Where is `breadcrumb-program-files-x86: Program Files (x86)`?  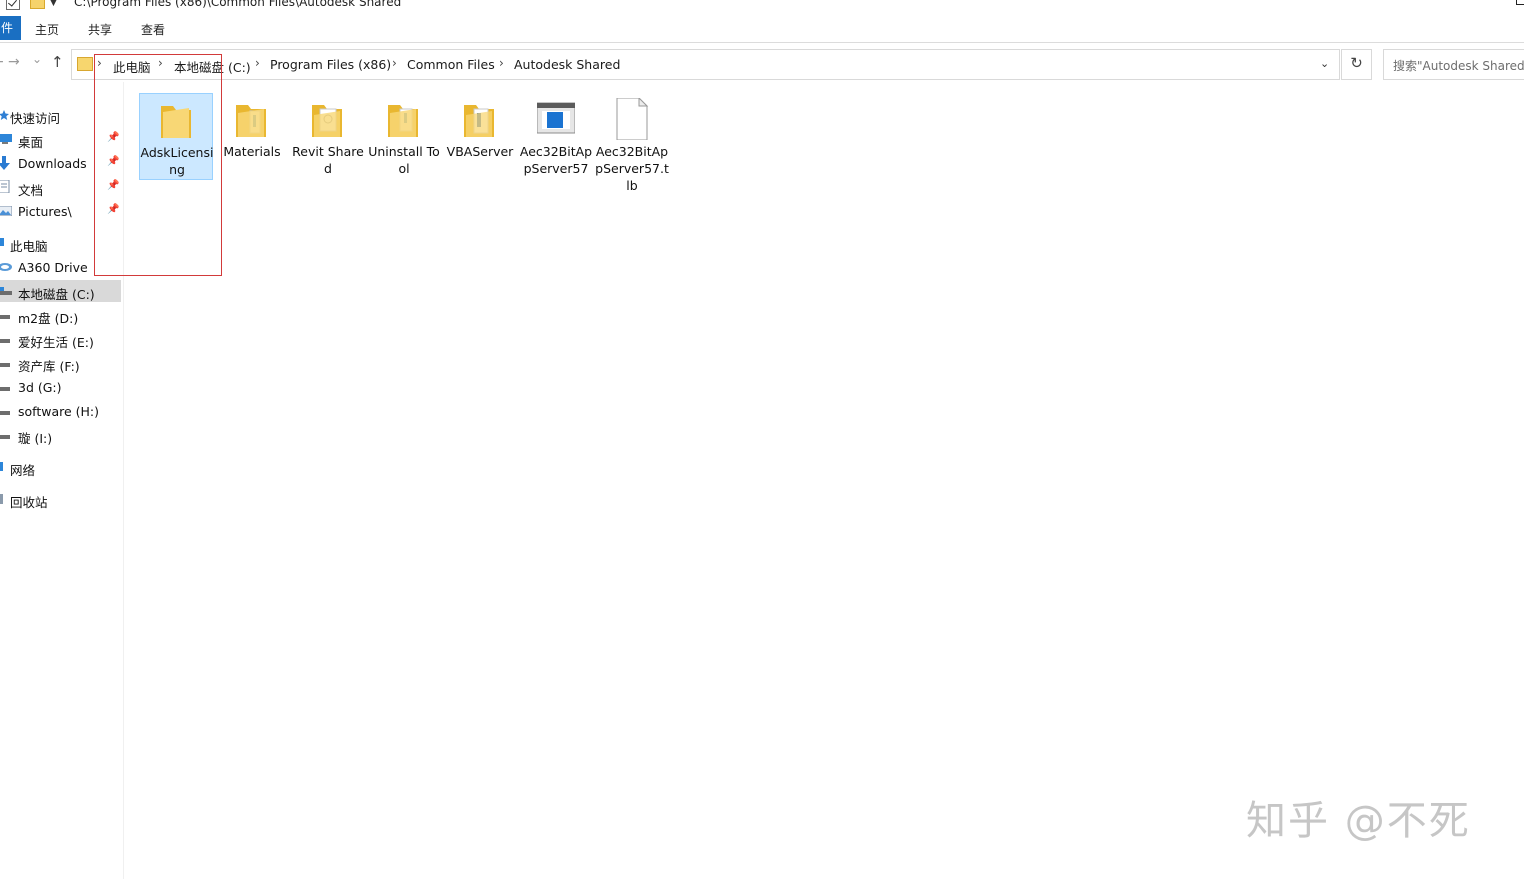 breadcrumb-program-files-x86: Program Files (x86) is located at coordinates (330, 64).